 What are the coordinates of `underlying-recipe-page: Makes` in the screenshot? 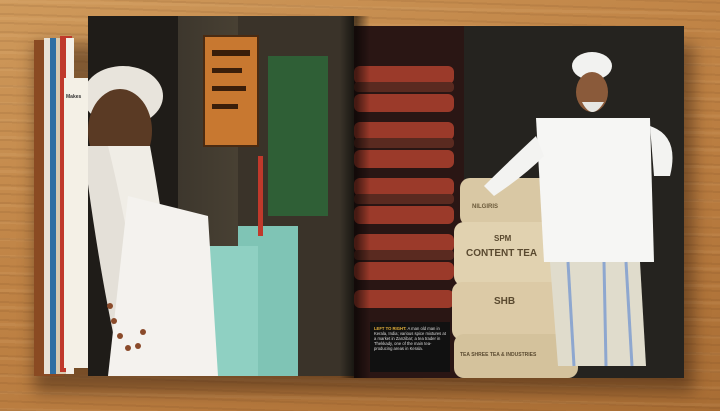 It's located at (77, 223).